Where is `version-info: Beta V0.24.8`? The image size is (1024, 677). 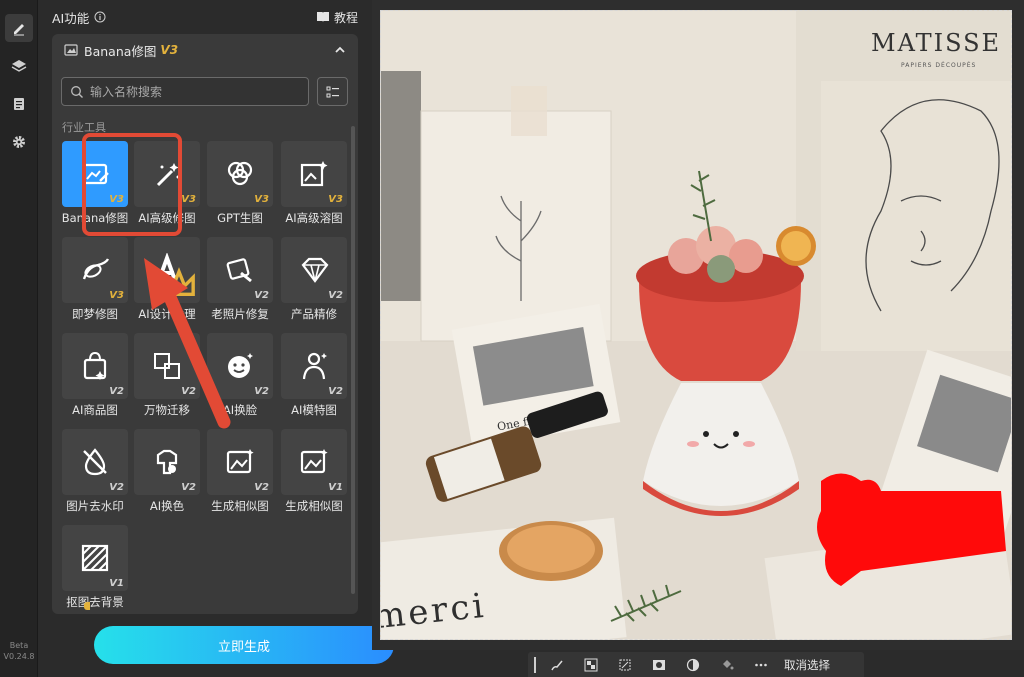
version-info: Beta V0.24.8 is located at coordinates (19, 651).